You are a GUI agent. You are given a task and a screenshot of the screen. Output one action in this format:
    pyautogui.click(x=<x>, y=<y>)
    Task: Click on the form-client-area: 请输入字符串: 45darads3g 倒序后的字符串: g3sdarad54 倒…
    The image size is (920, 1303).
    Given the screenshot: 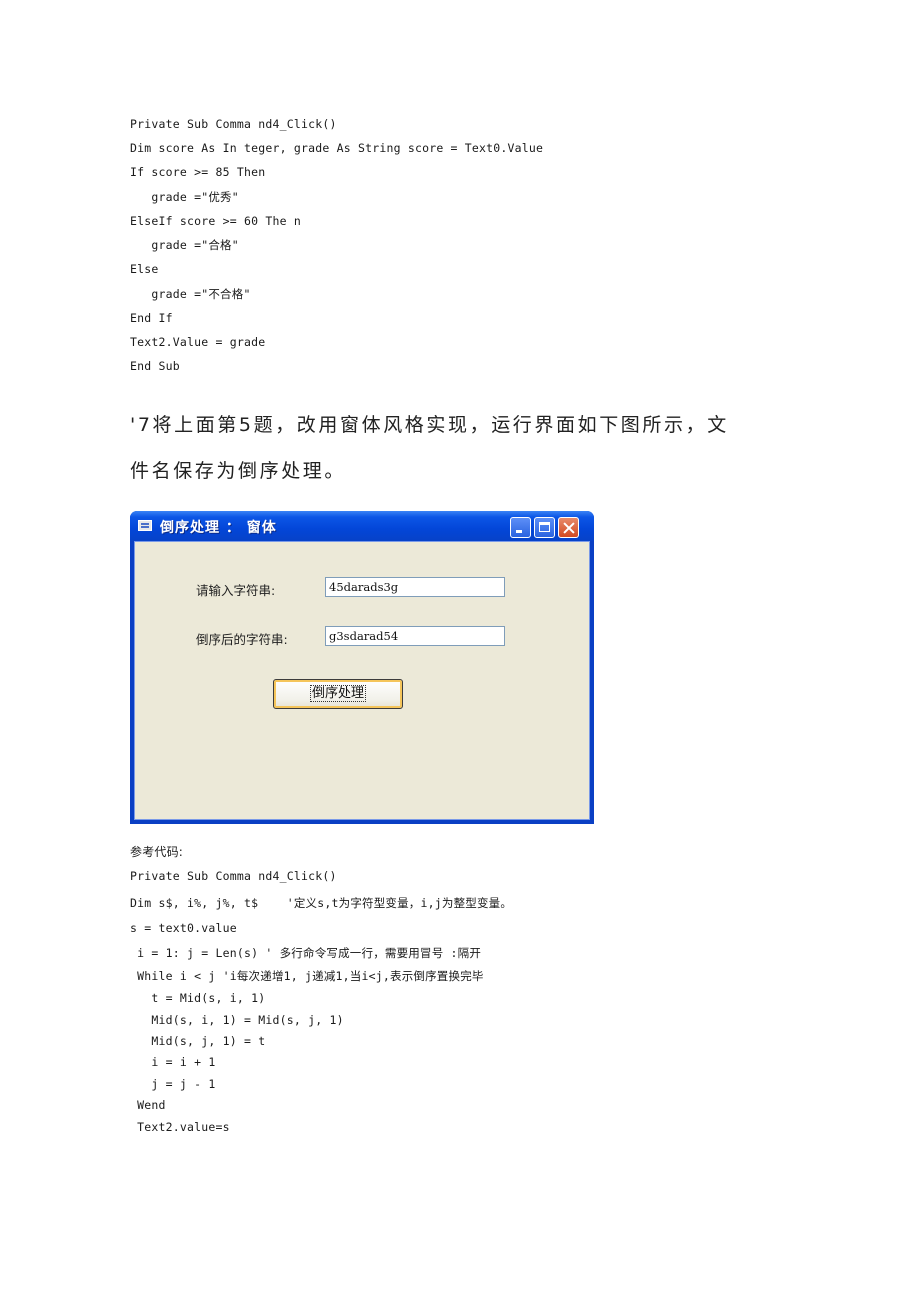 What is the action you would take?
    pyautogui.click(x=362, y=680)
    